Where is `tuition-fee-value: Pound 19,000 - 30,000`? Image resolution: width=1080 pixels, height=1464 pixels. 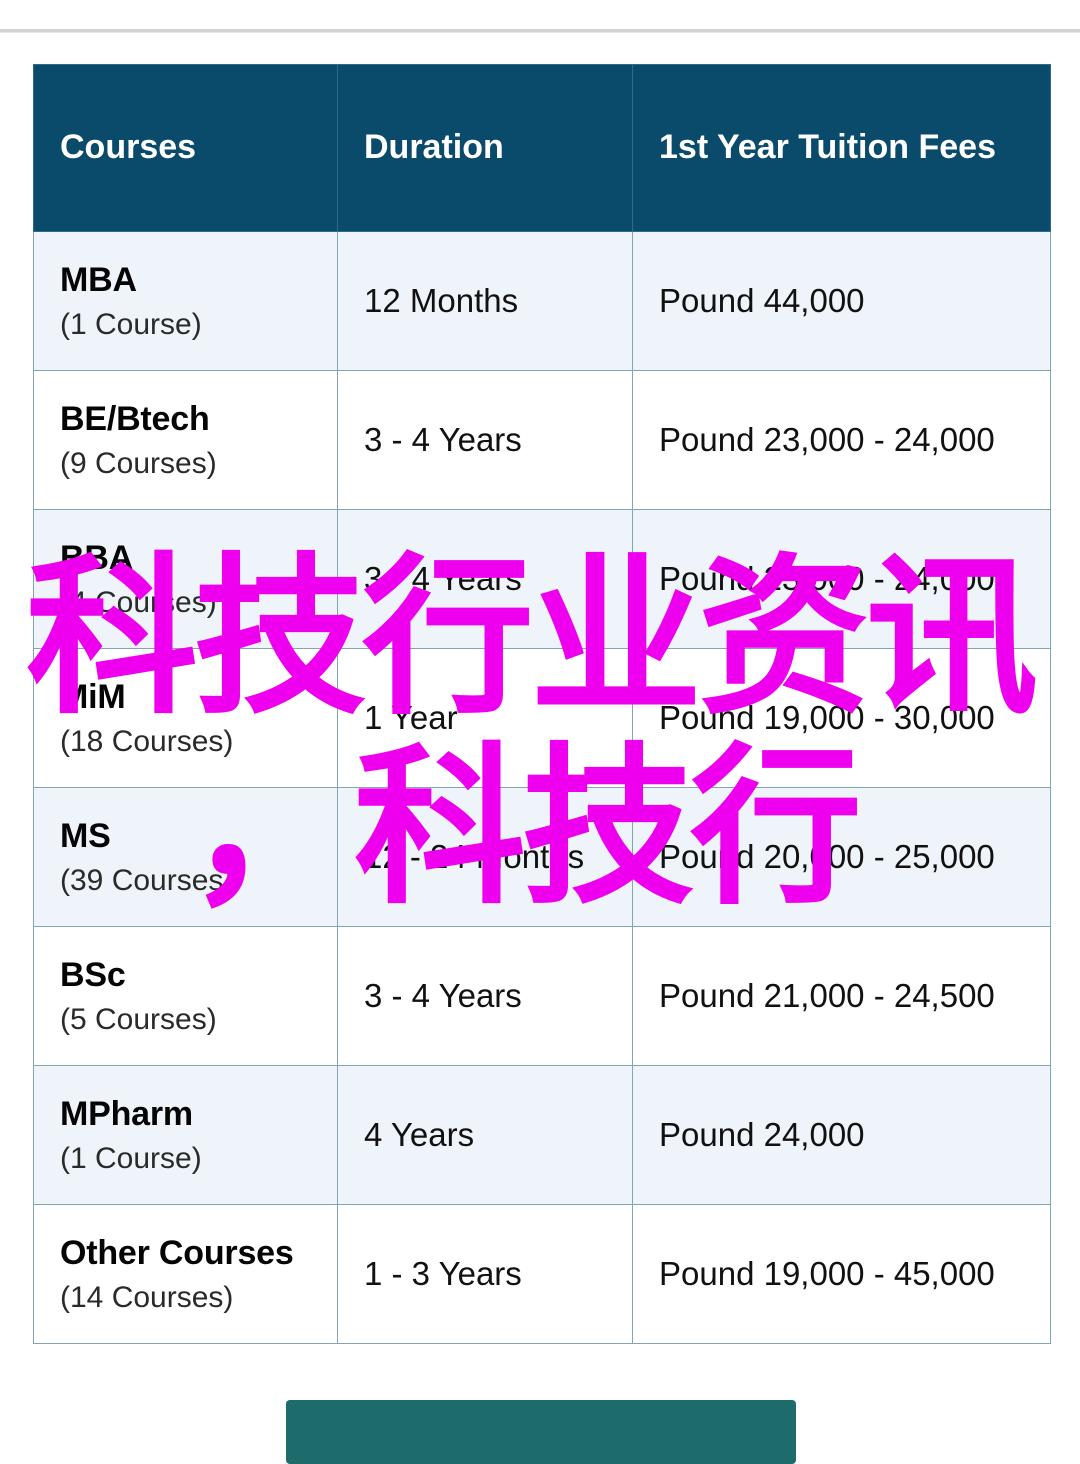
tuition-fee-value: Pound 19,000 - 30,000 is located at coordinates (827, 717).